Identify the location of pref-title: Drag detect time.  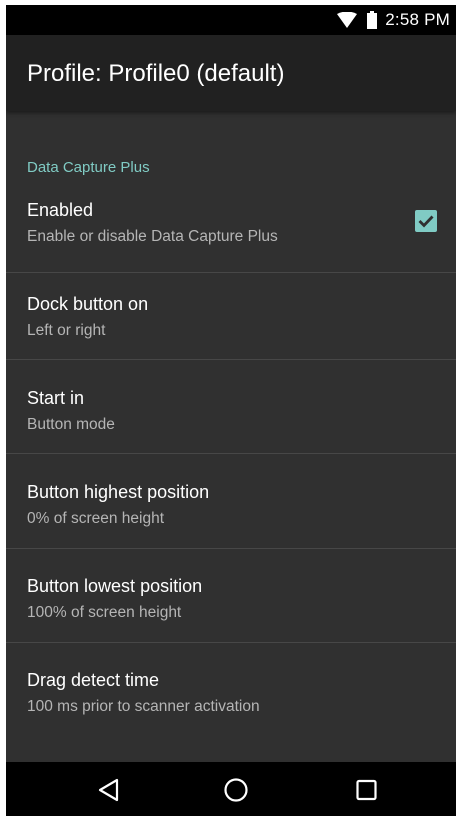
(93, 680).